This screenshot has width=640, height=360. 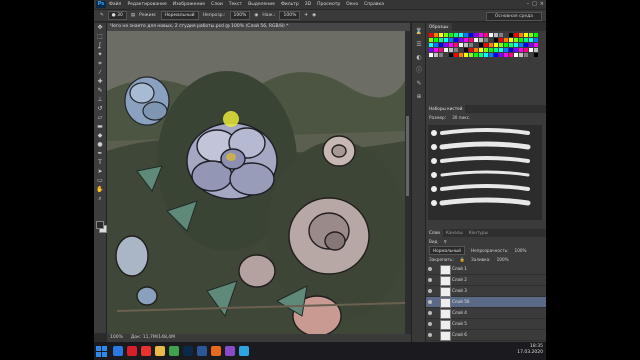 What do you see at coordinates (419, 57) in the screenshot?
I see `adjustments-panel-icon: ◐` at bounding box center [419, 57].